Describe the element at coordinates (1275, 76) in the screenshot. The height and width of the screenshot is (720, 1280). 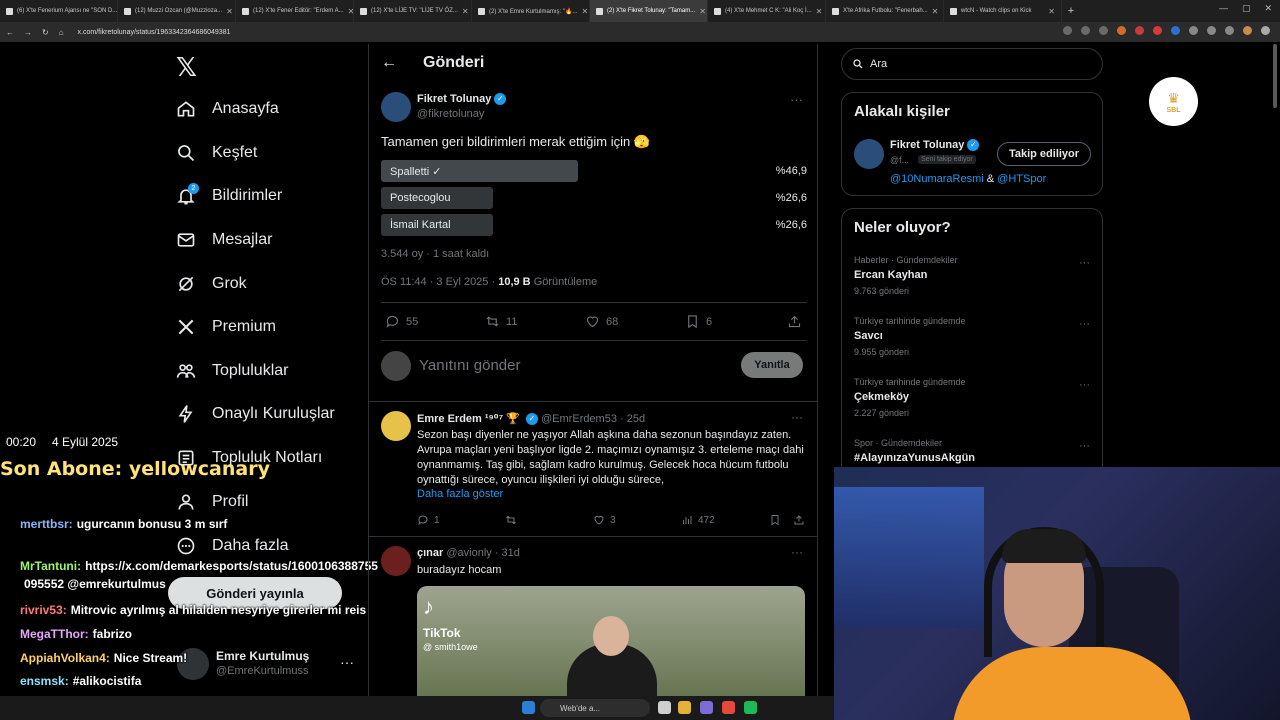
I see `scrollbar` at that location.